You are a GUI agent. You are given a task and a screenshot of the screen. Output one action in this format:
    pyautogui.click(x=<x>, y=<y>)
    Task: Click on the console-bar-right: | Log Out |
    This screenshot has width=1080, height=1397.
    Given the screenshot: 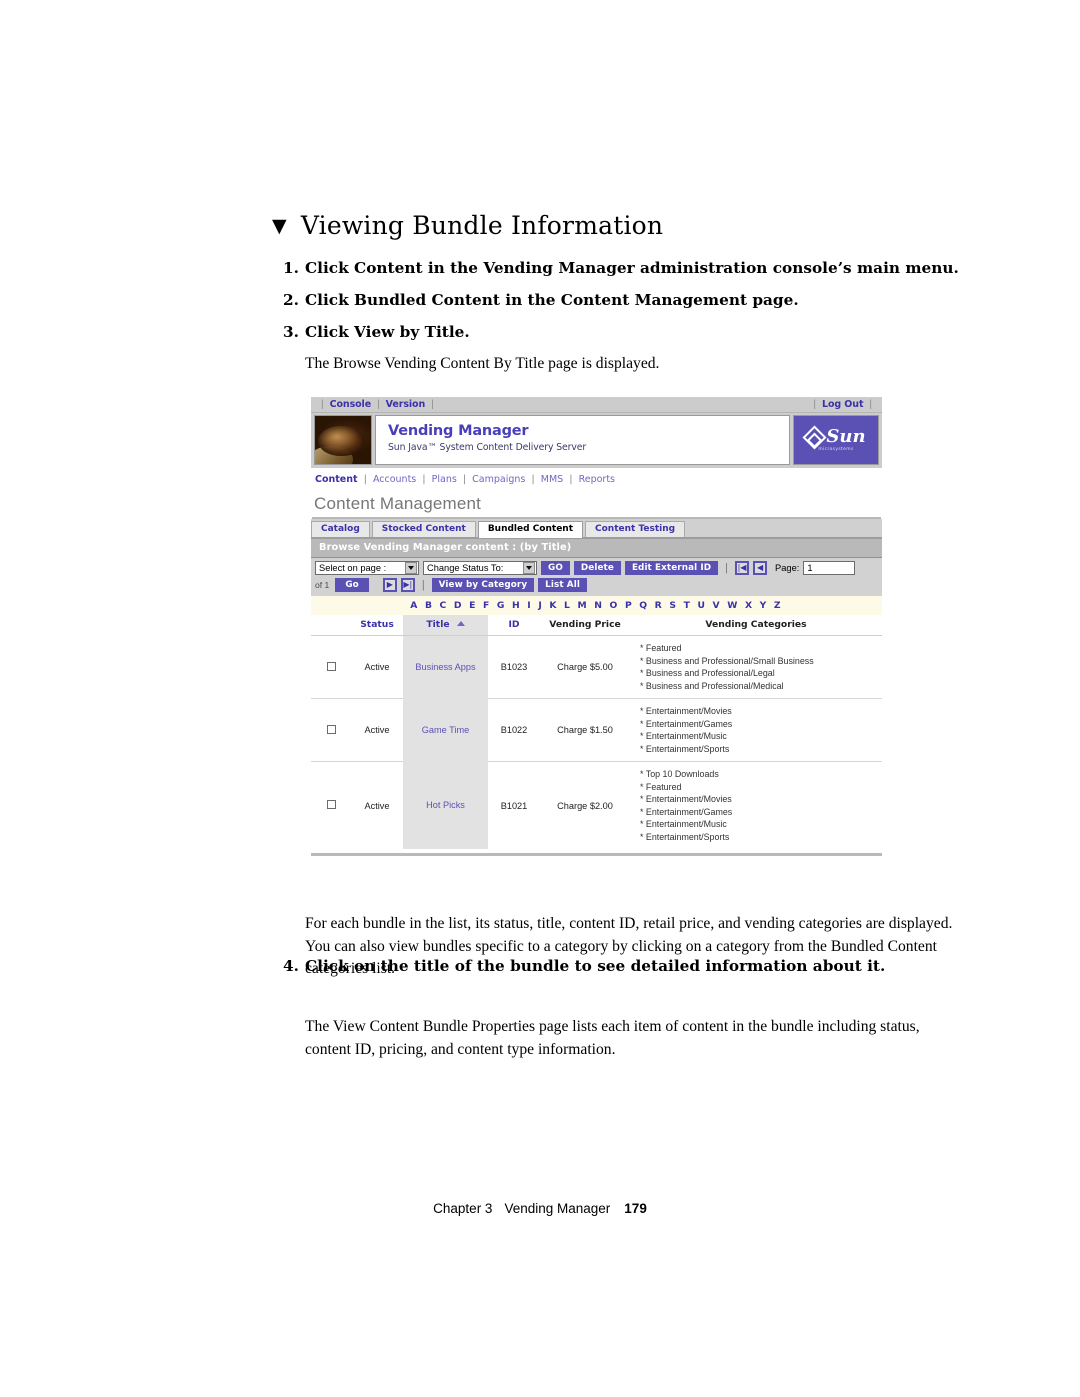 What is the action you would take?
    pyautogui.click(x=842, y=404)
    